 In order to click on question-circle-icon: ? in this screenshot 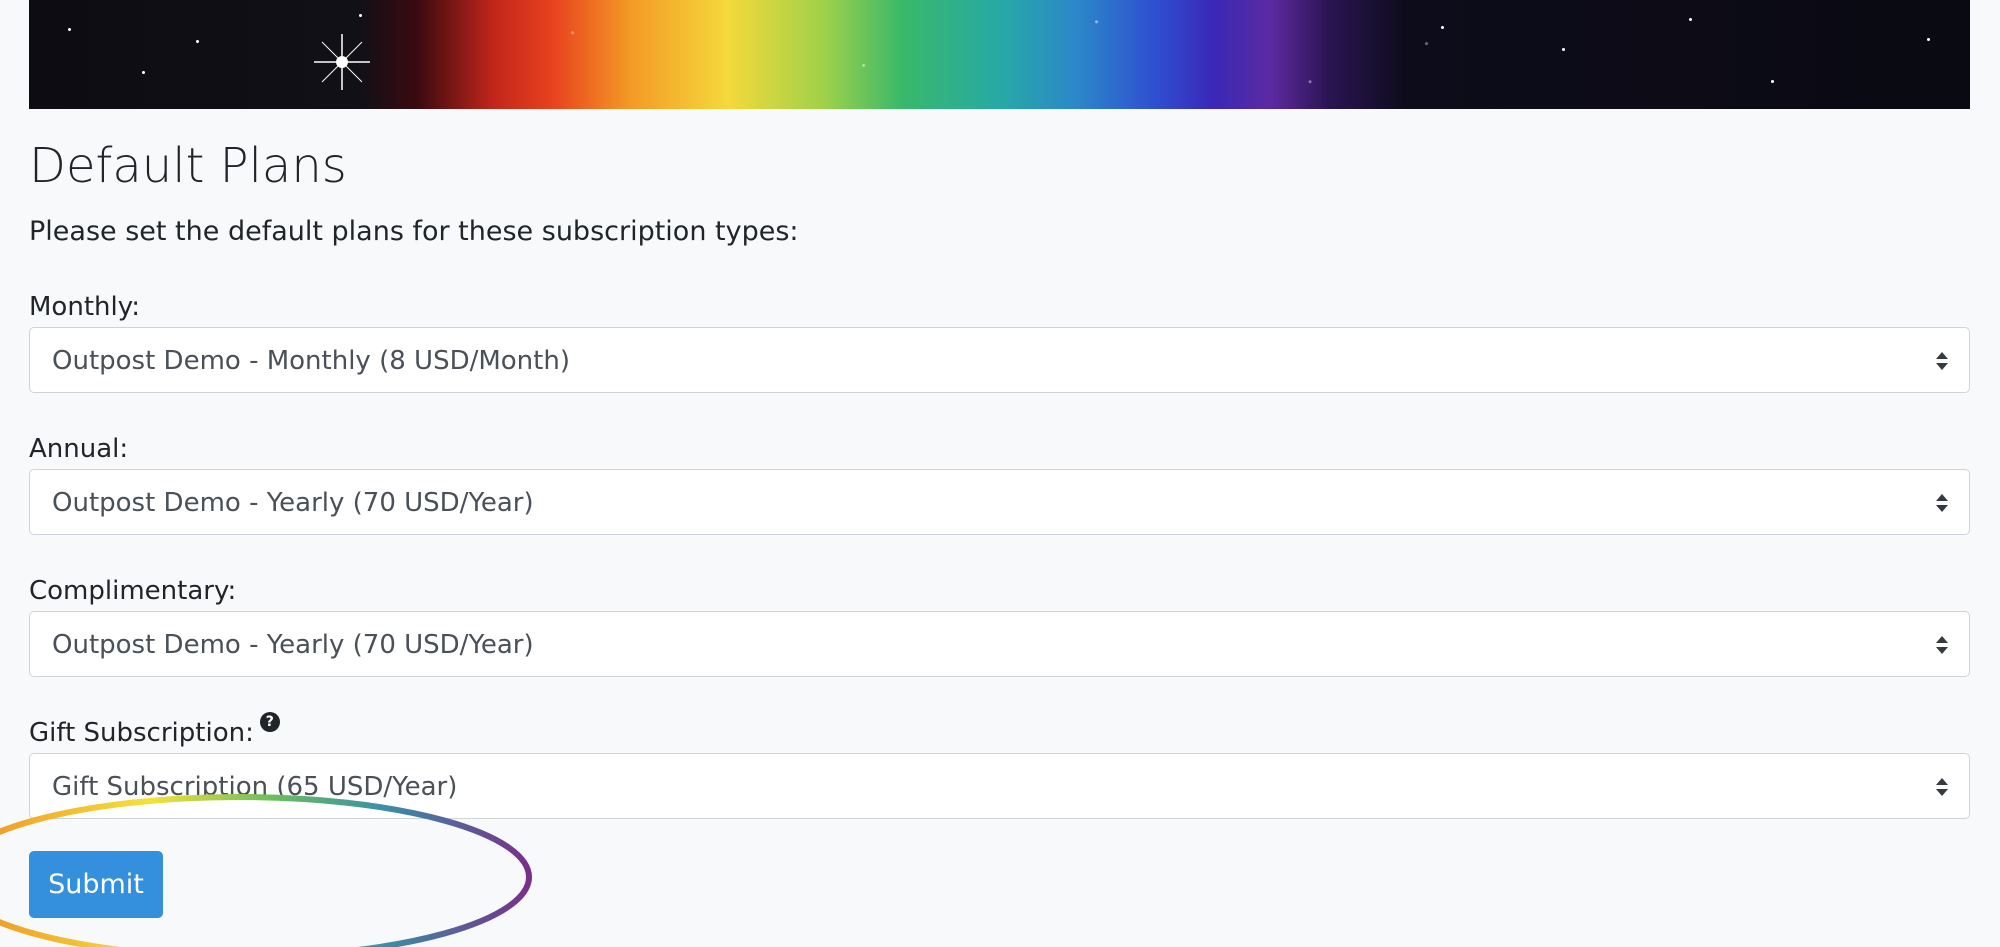, I will do `click(269, 722)`.